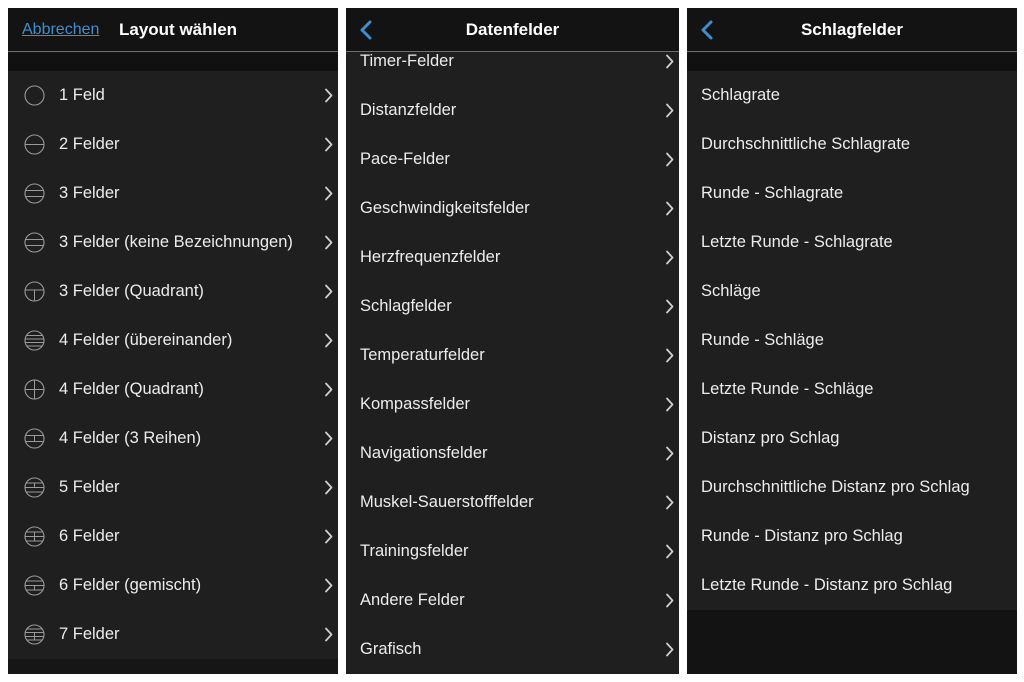 The height and width of the screenshot is (682, 1024). I want to click on navigation-bar: Datenfelder, so click(512, 30).